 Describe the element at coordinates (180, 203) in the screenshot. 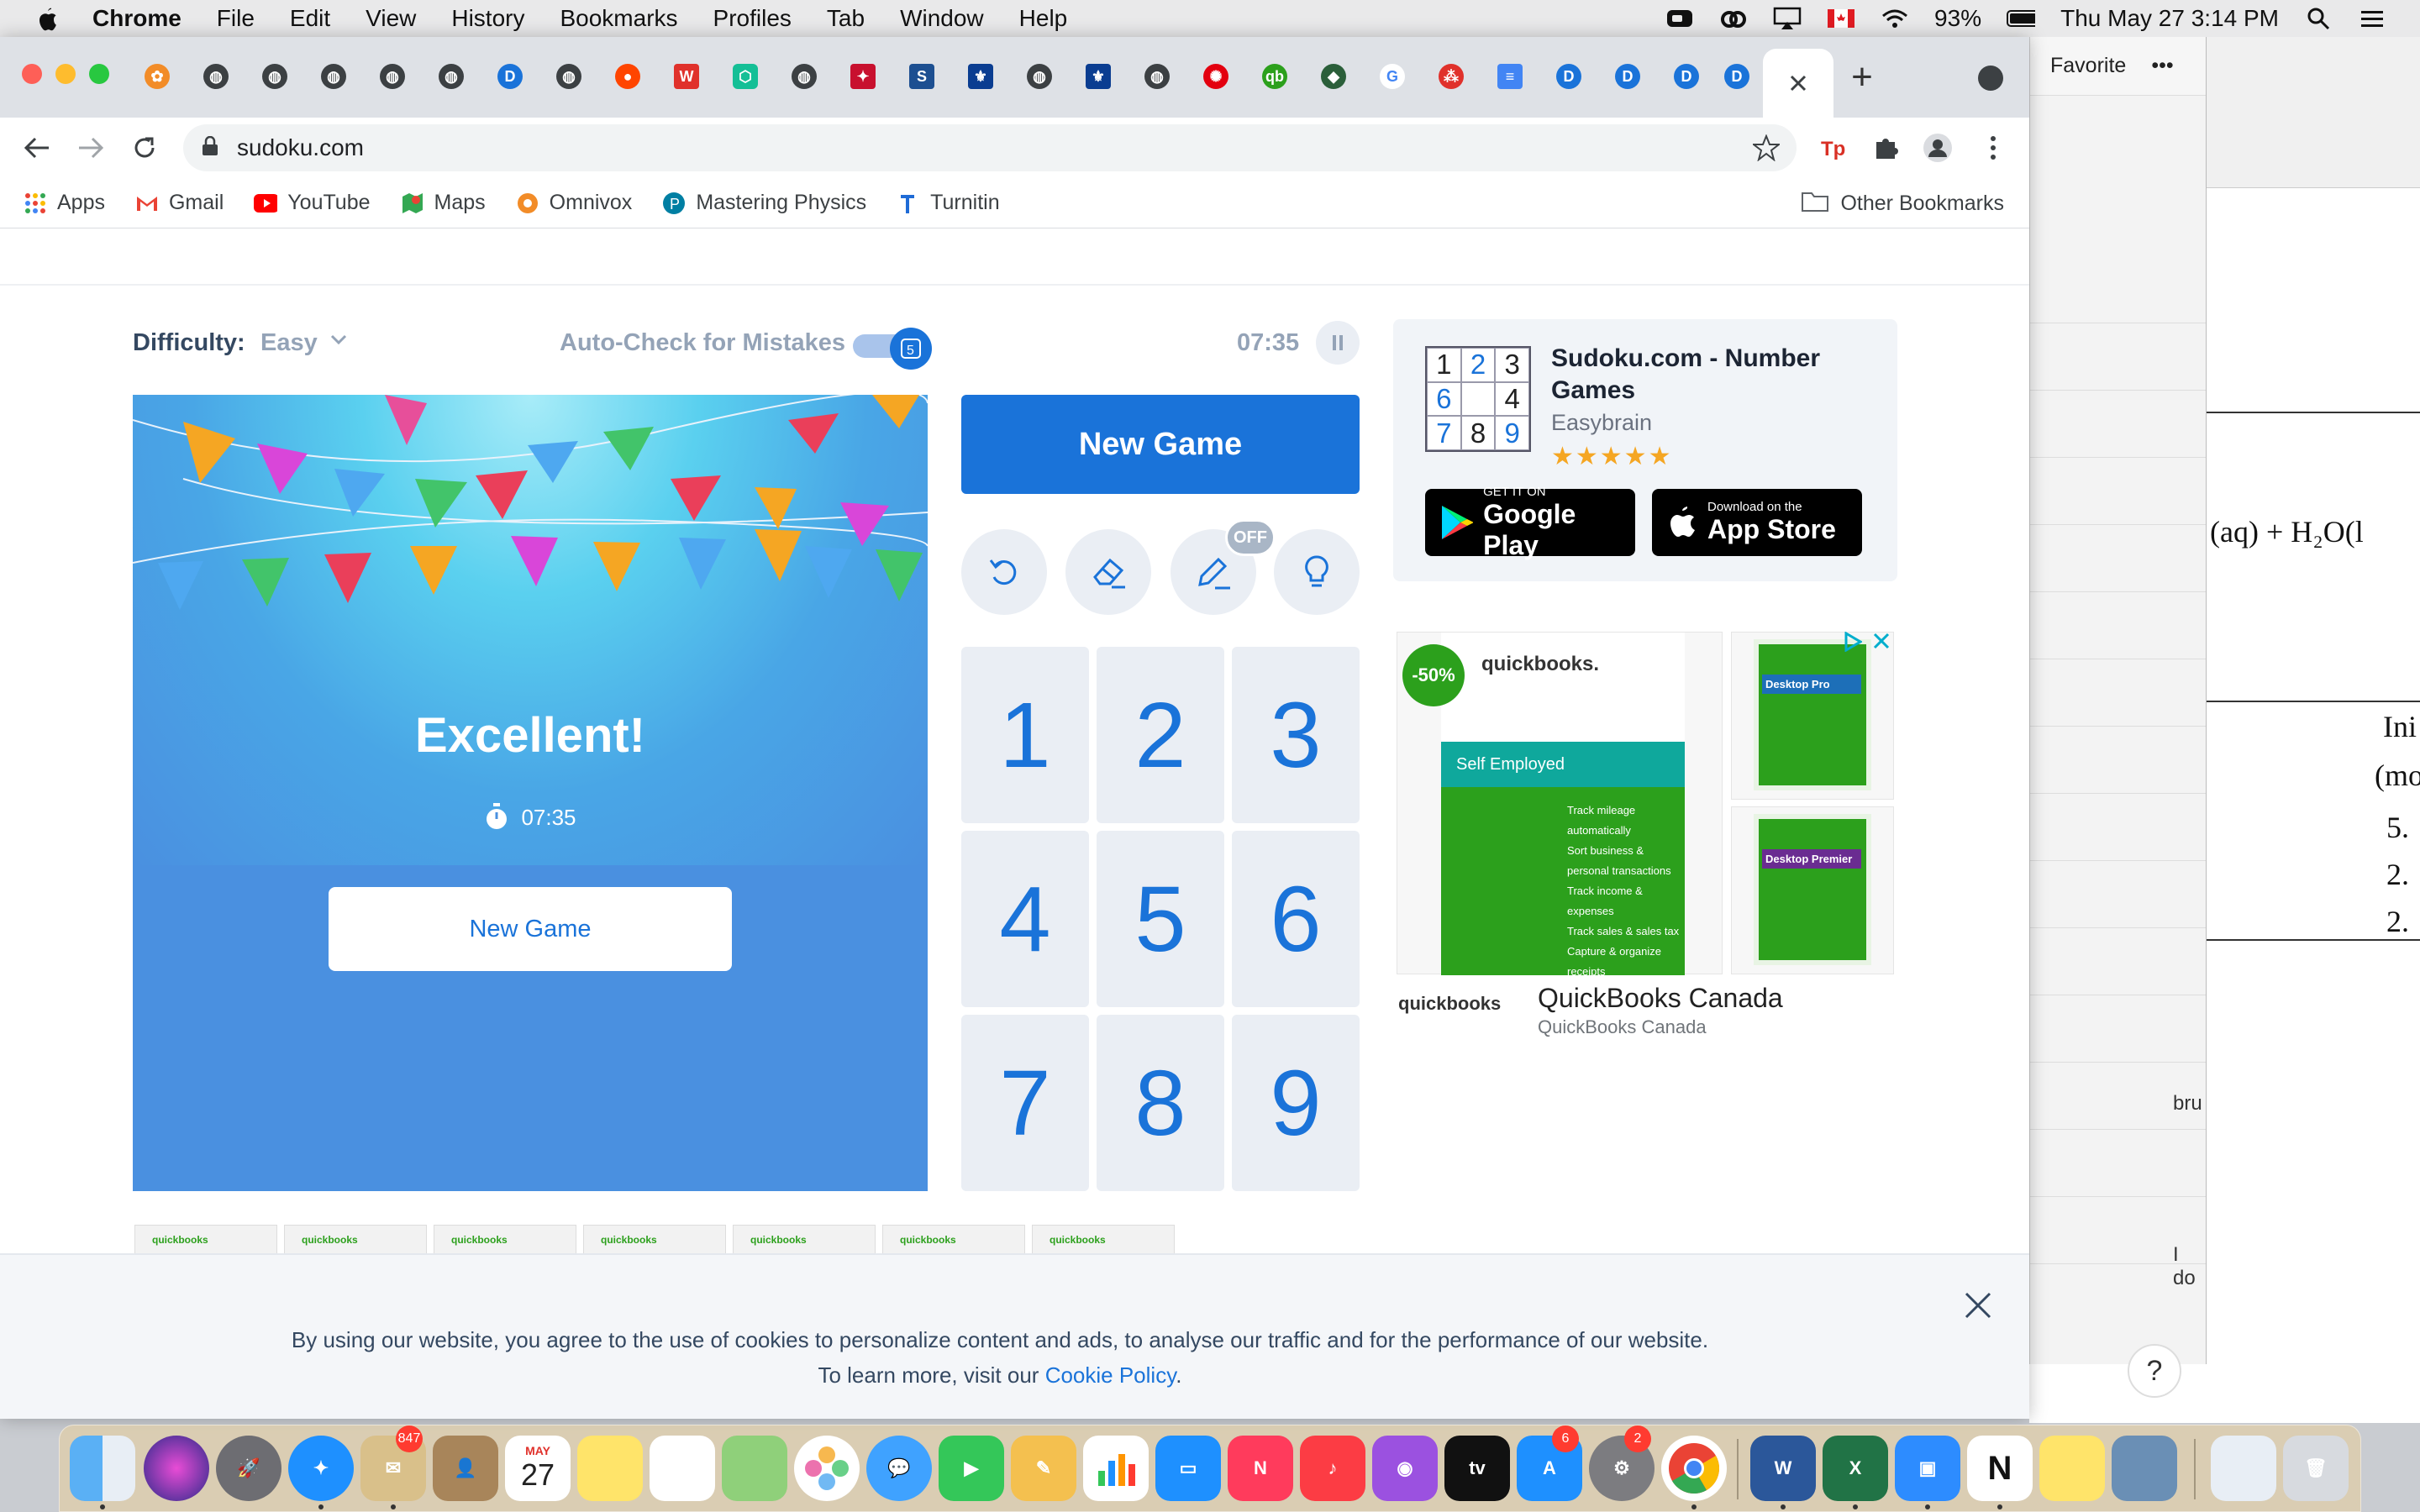

I see `bookmark-gmail: Gmail` at that location.